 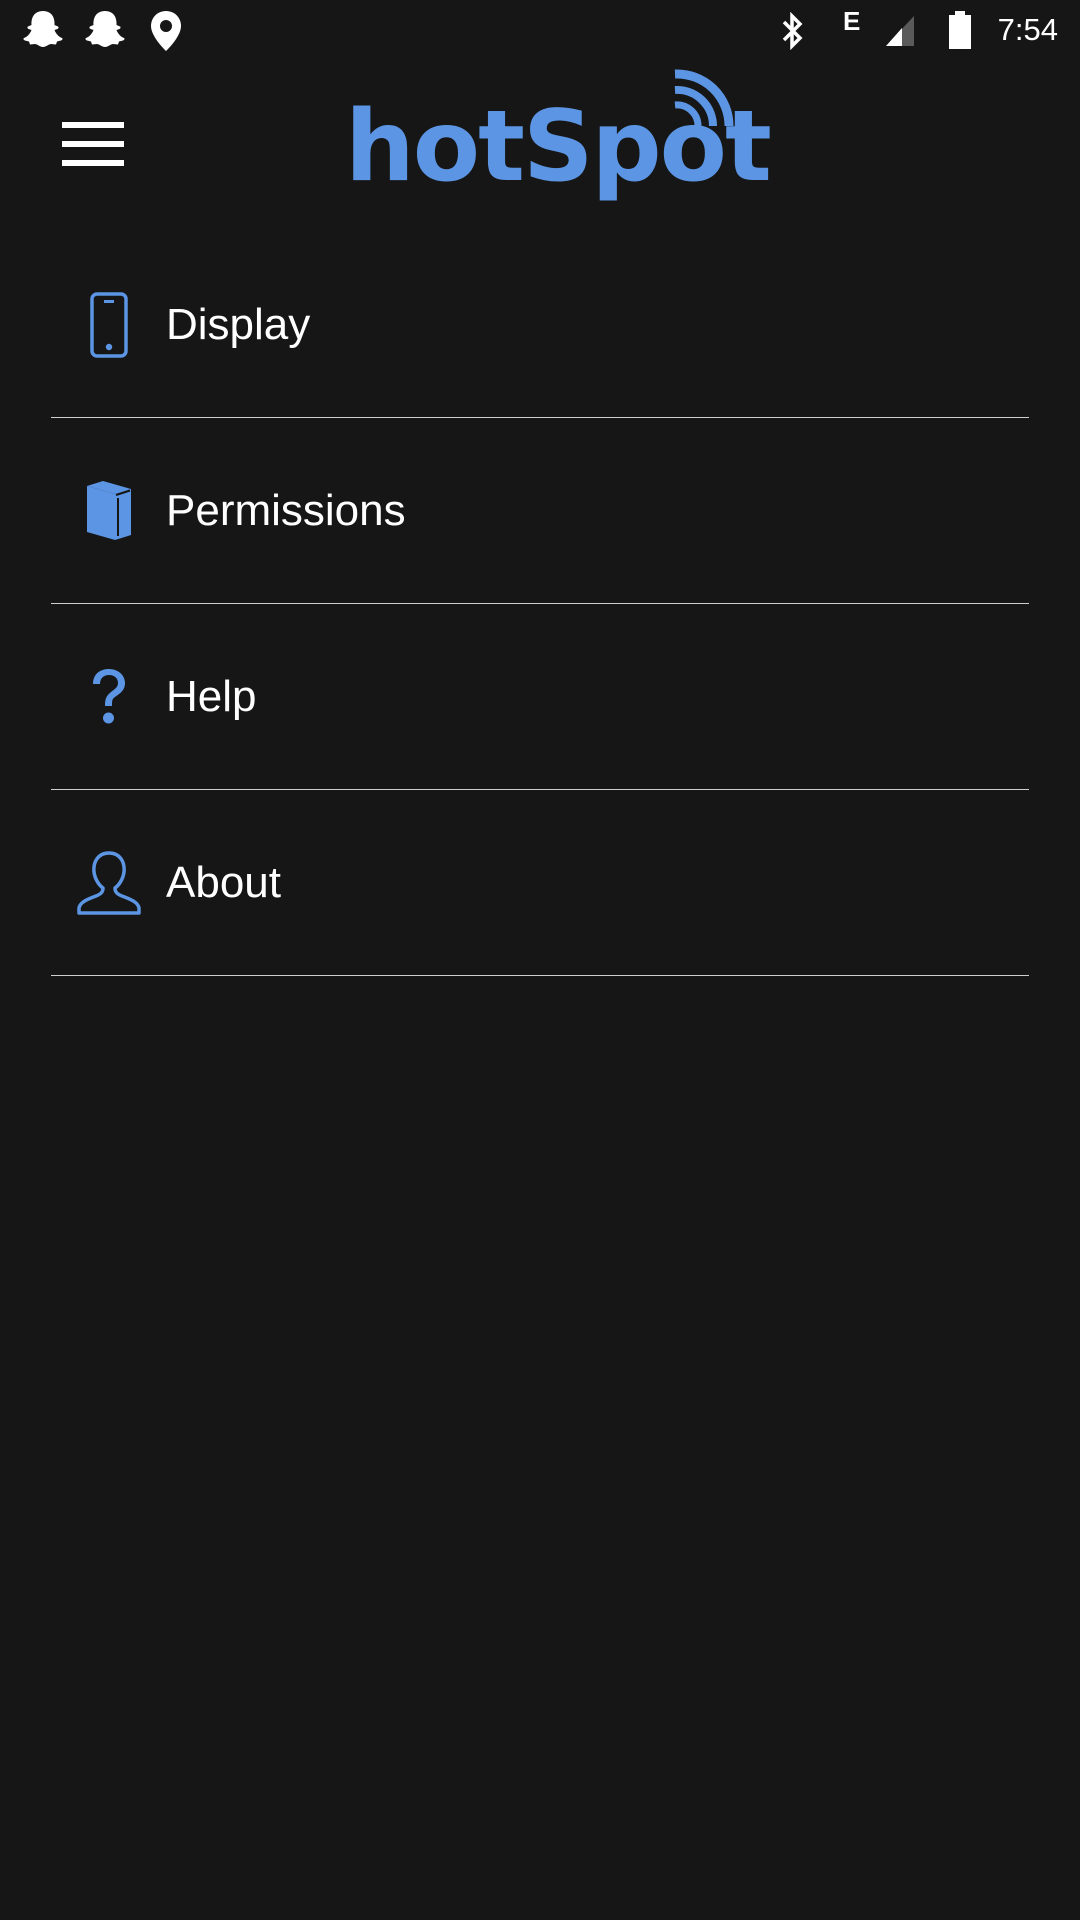 I want to click on menu-item-label: About, so click(x=223, y=882).